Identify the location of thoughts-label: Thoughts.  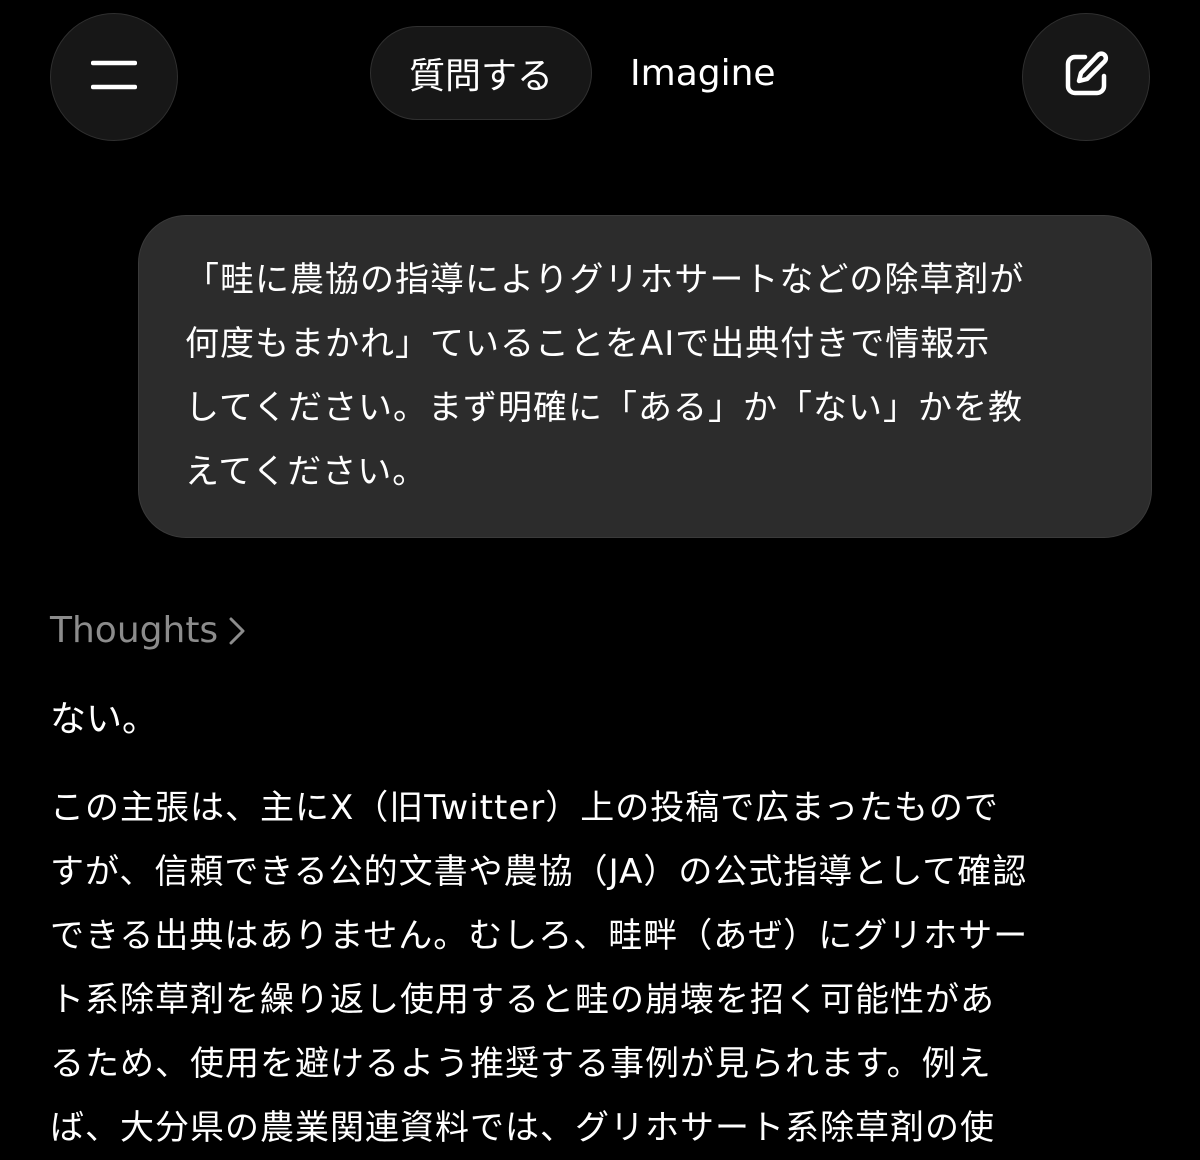
(134, 630).